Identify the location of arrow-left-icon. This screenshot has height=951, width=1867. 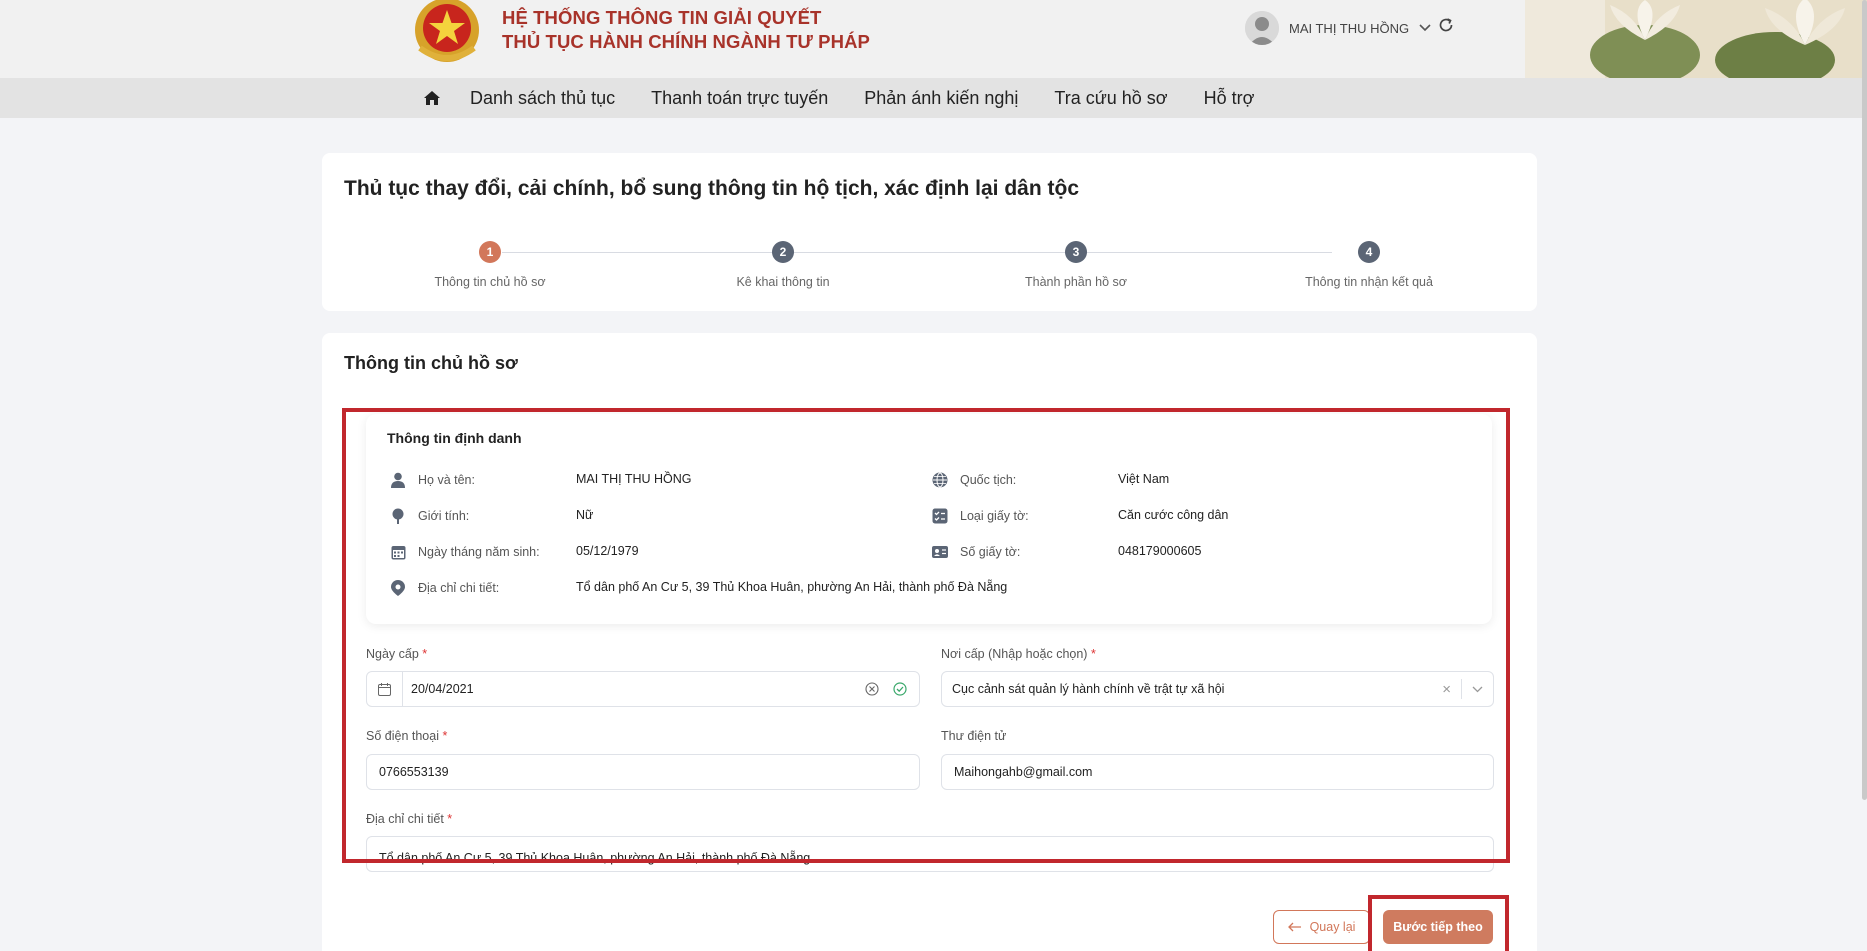
(1294, 927).